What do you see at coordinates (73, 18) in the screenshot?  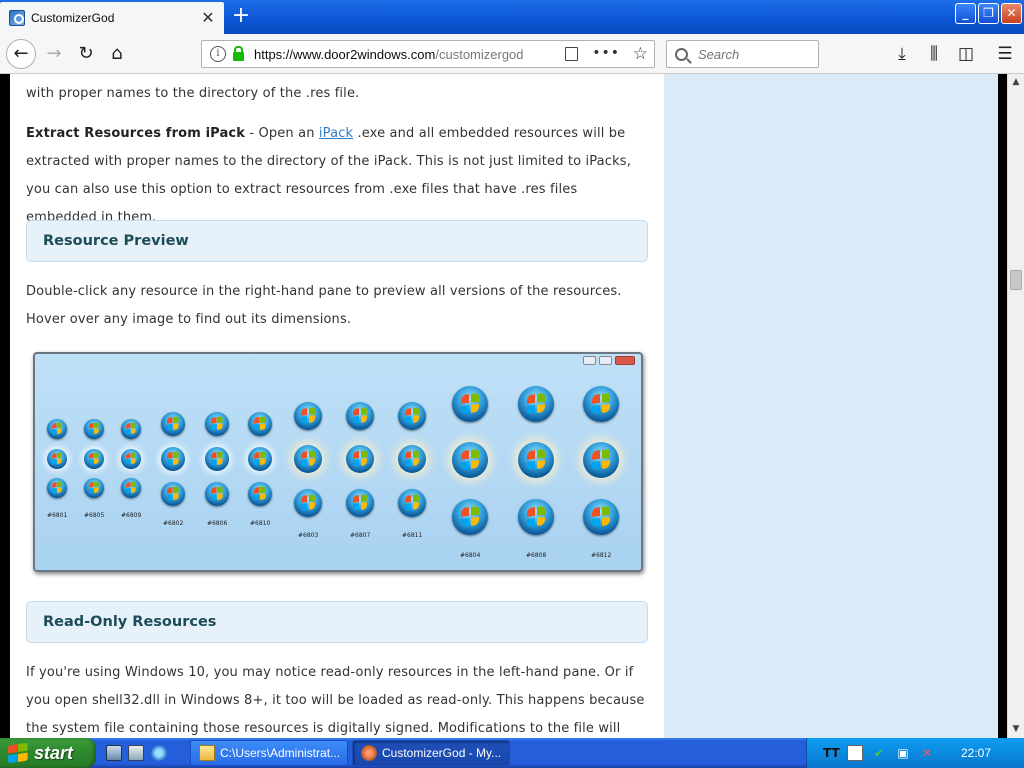 I see `tab-title: CustomizerGod` at bounding box center [73, 18].